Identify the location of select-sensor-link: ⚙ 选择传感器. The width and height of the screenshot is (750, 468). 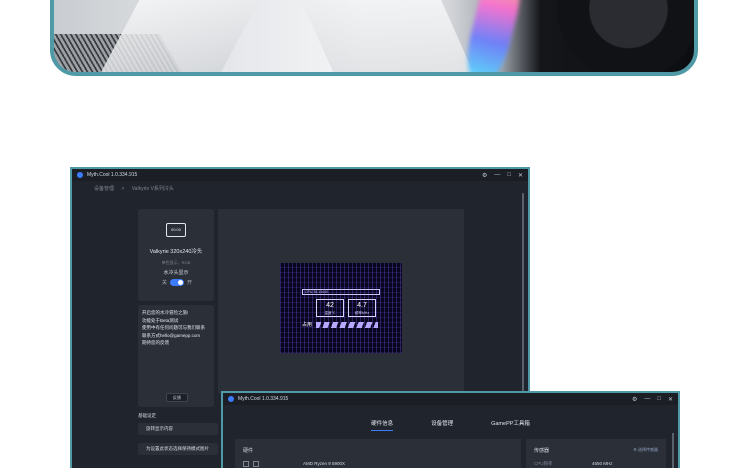
(645, 450).